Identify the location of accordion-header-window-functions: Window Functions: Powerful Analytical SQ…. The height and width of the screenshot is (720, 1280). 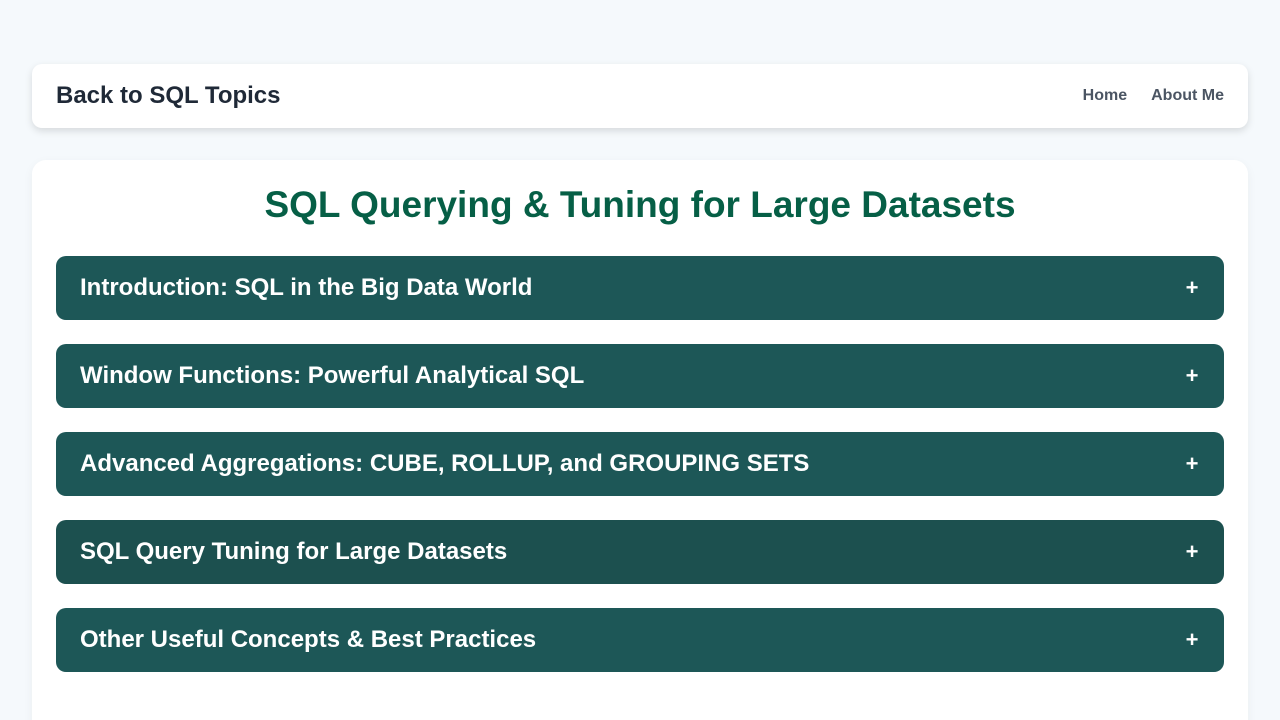
(640, 376).